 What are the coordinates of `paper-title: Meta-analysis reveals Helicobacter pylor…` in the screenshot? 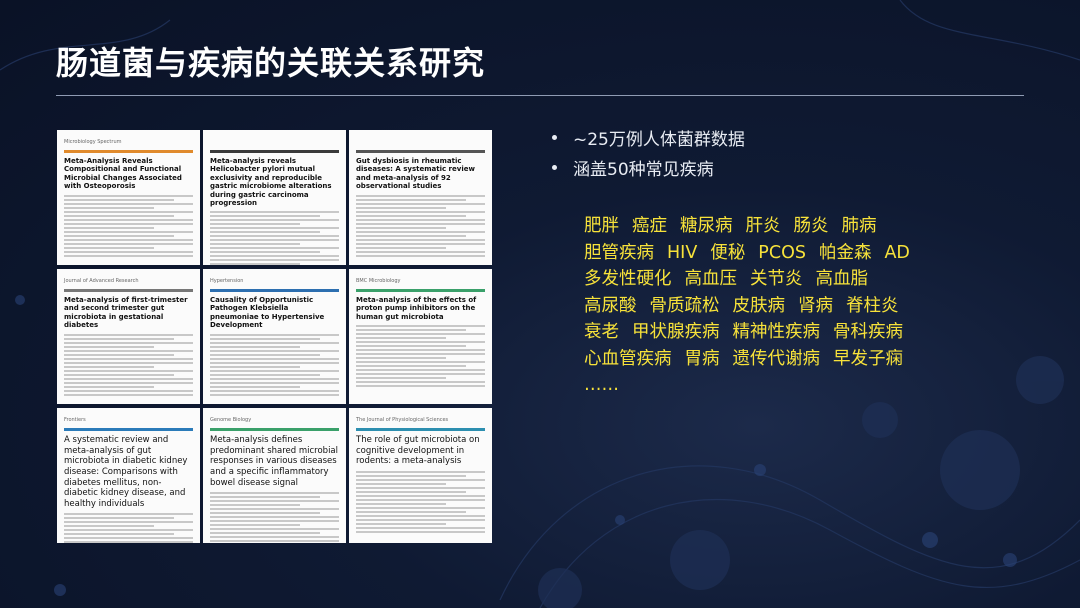 It's located at (271, 182).